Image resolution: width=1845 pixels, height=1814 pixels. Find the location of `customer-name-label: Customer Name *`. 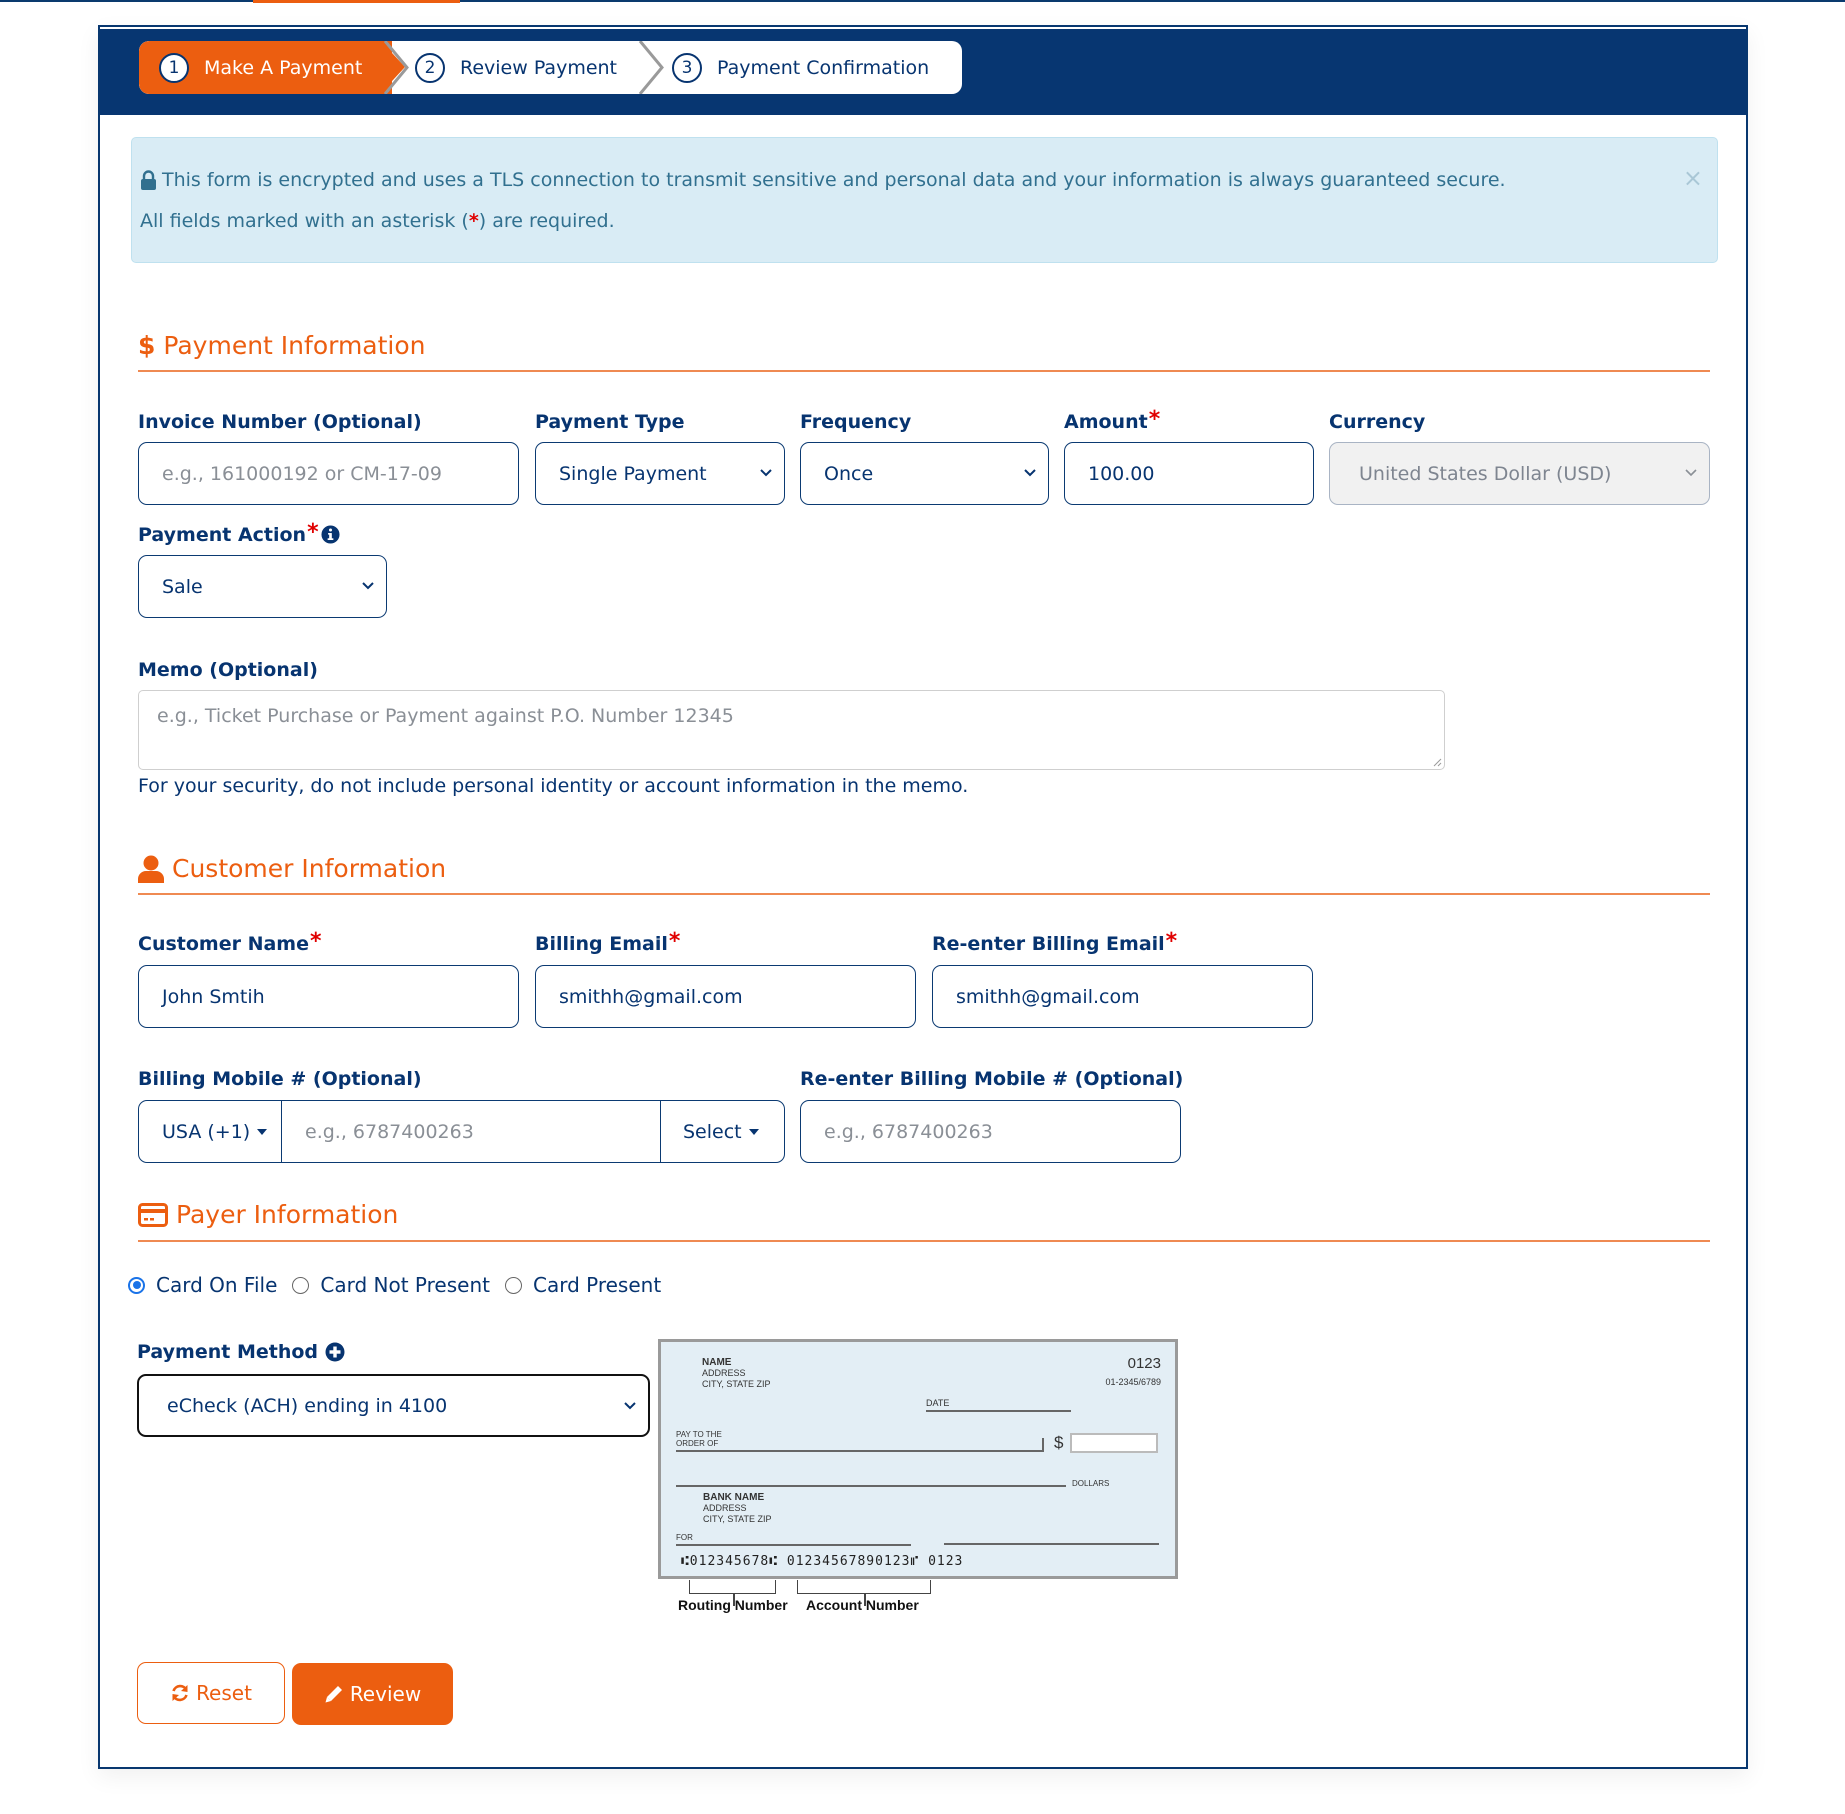

customer-name-label: Customer Name * is located at coordinates (230, 942).